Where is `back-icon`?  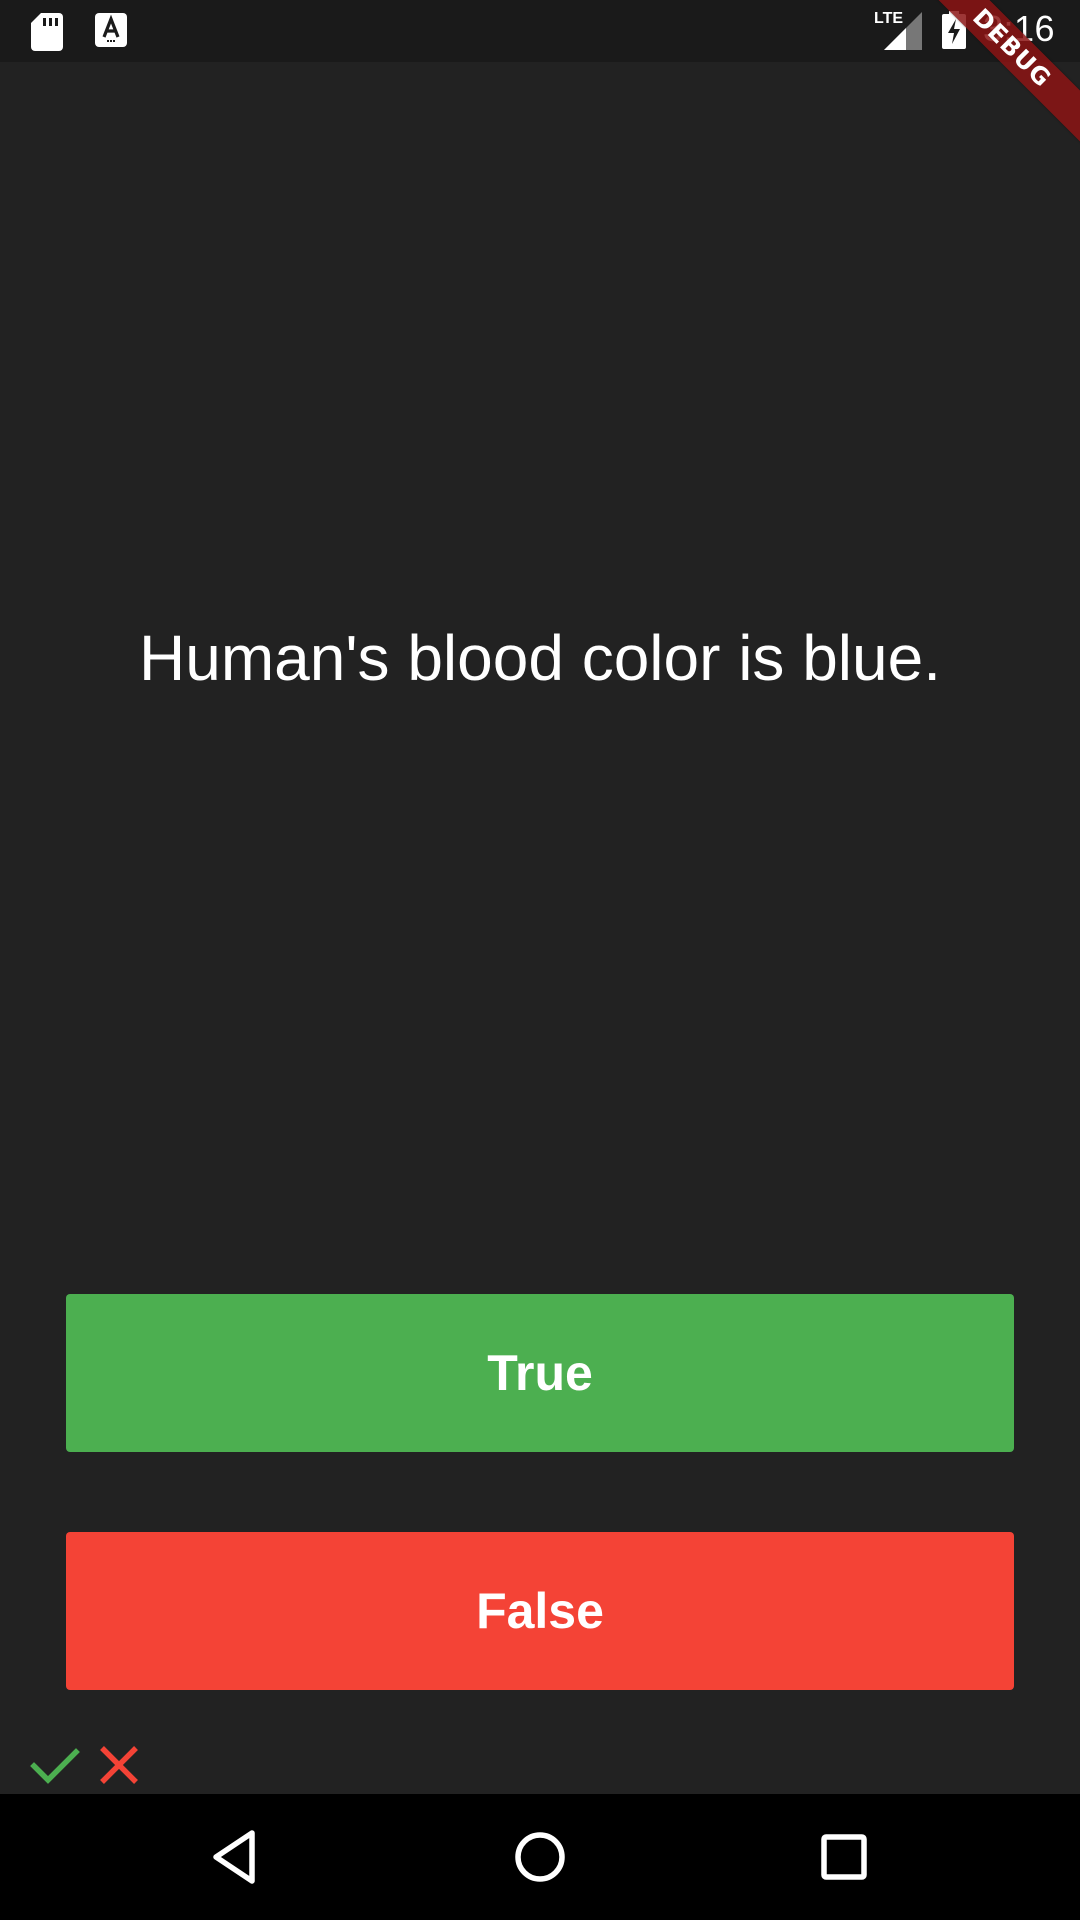
back-icon is located at coordinates (236, 1857).